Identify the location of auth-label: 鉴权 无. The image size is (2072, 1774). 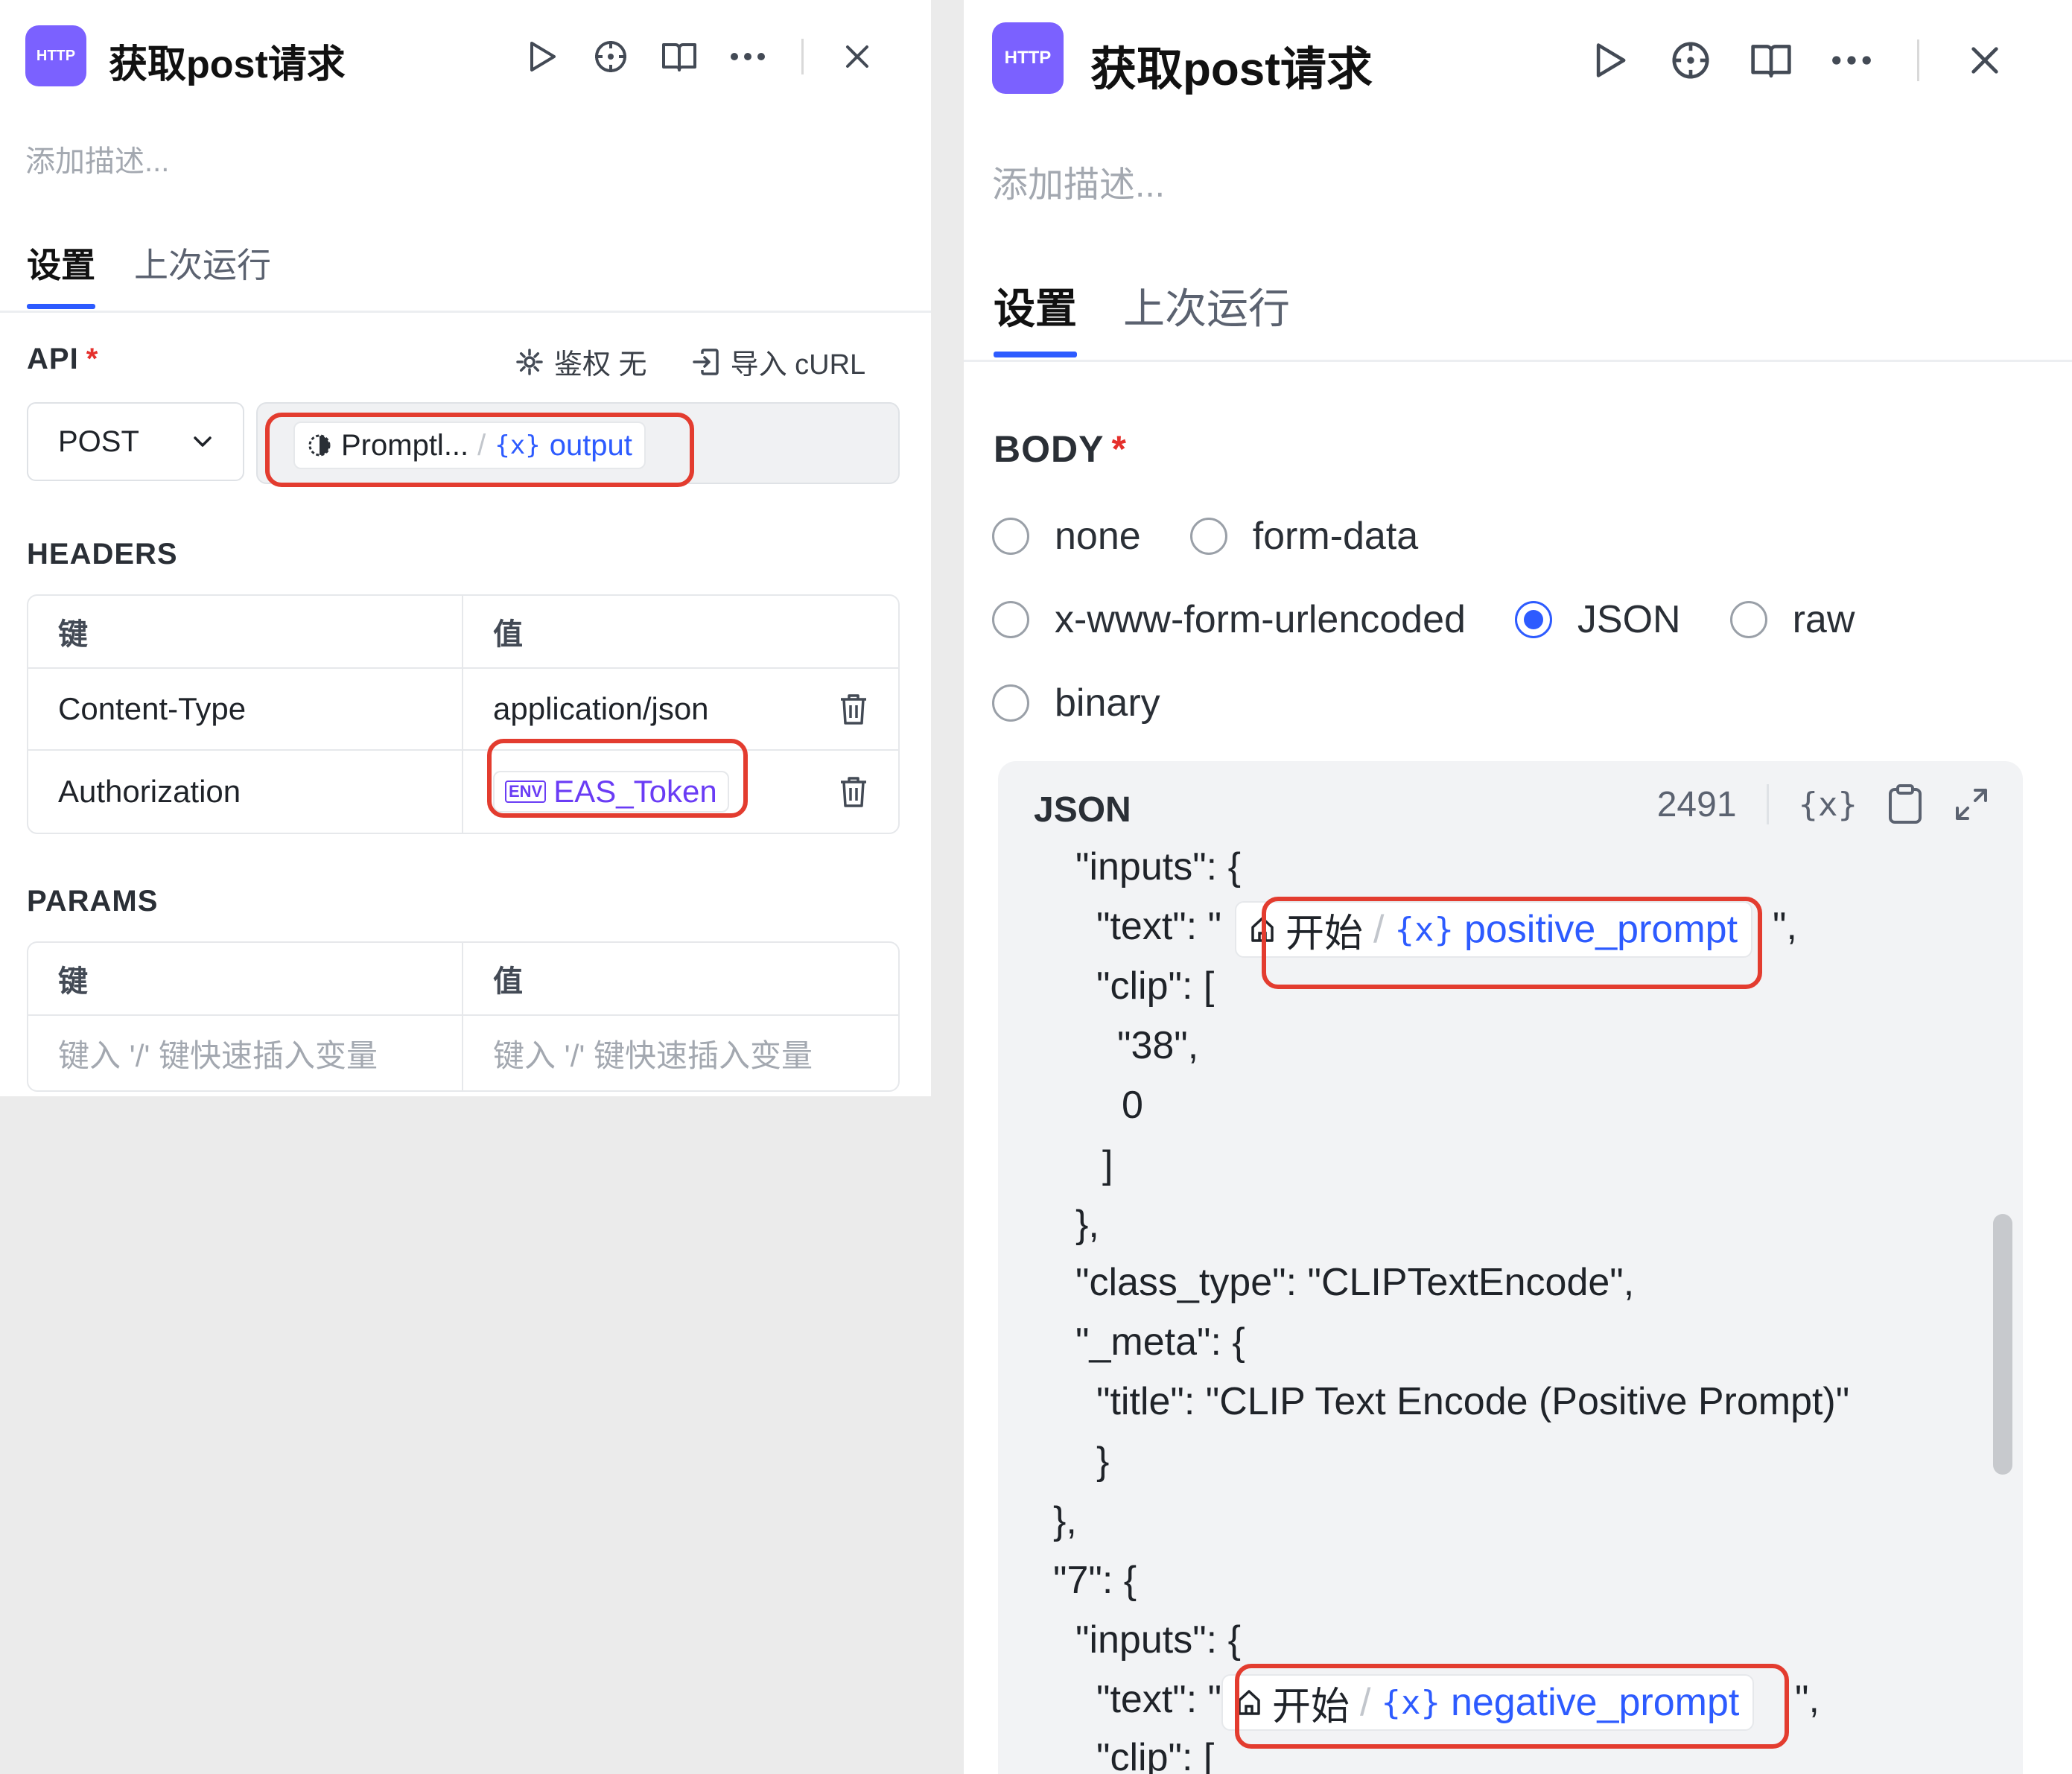
(600, 365).